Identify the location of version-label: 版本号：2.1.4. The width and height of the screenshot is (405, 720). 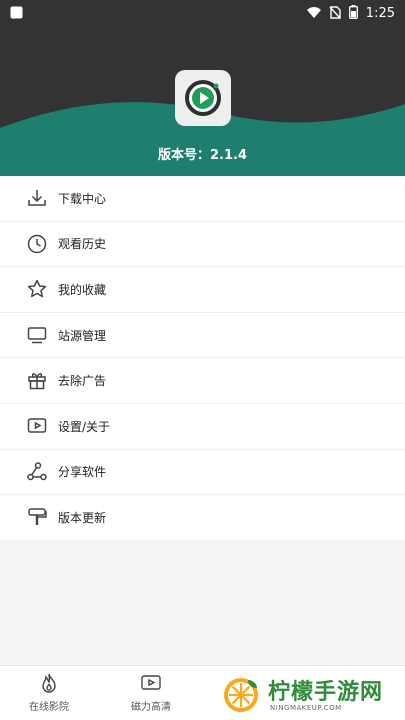
(202, 155).